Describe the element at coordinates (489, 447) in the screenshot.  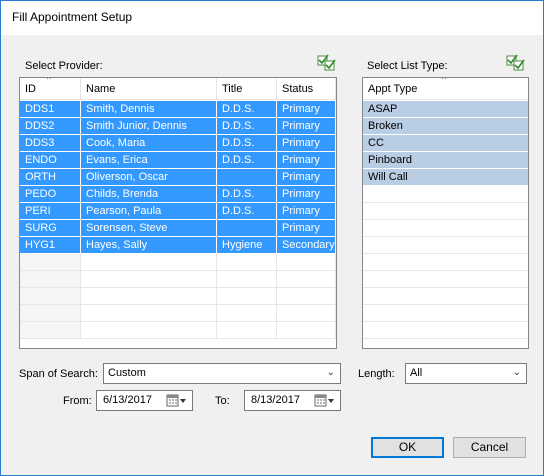
I see `cancel-button: Cancel` at that location.